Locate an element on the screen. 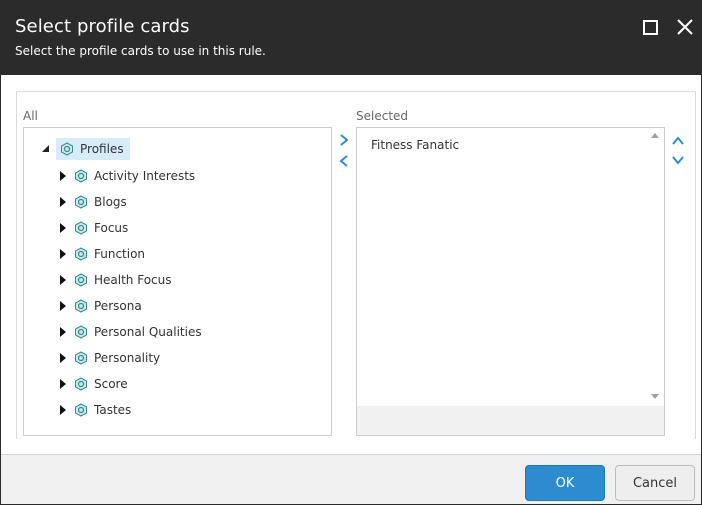 This screenshot has width=702, height=505. scroll-up-icon is located at coordinates (655, 135).